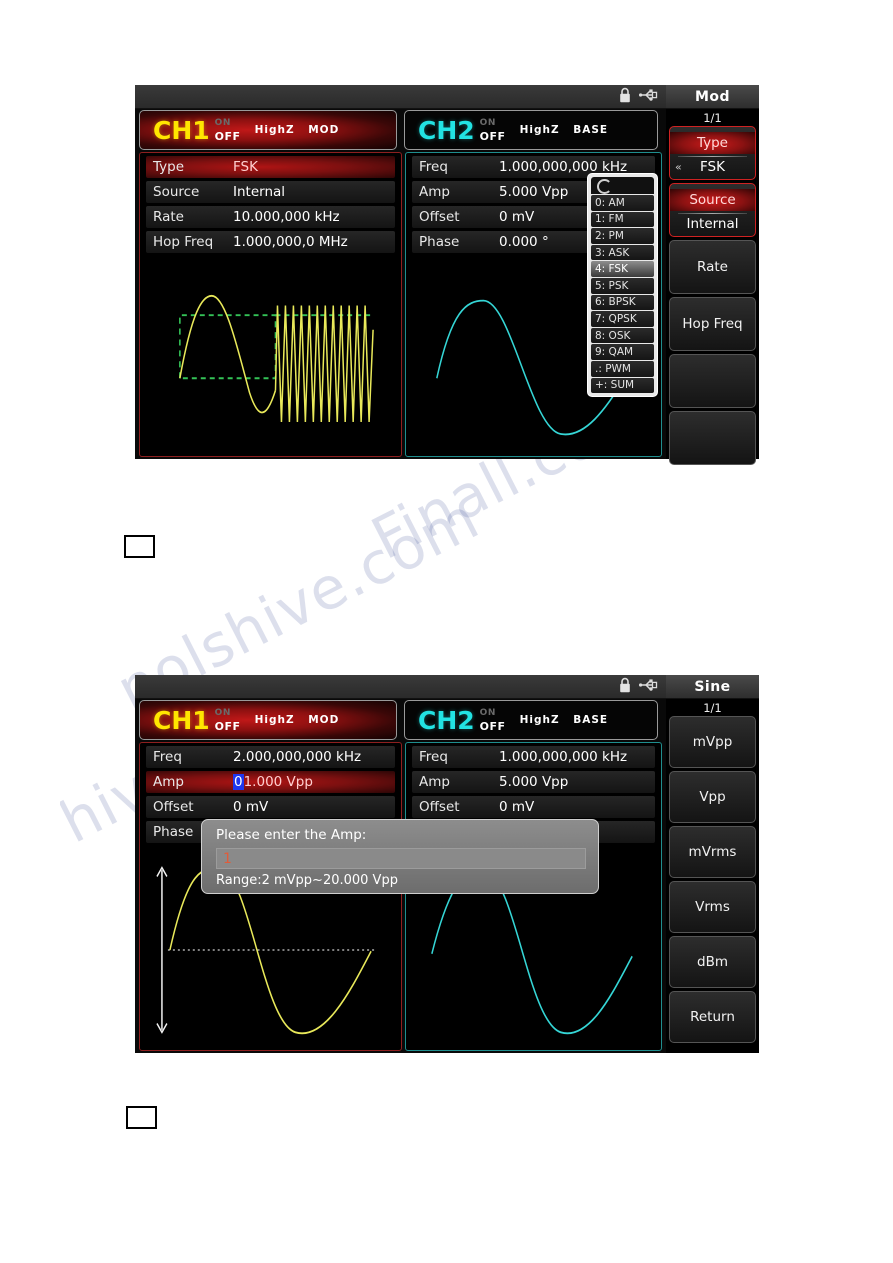 This screenshot has height=1263, width=893. What do you see at coordinates (400, 97) in the screenshot?
I see `status-bar` at bounding box center [400, 97].